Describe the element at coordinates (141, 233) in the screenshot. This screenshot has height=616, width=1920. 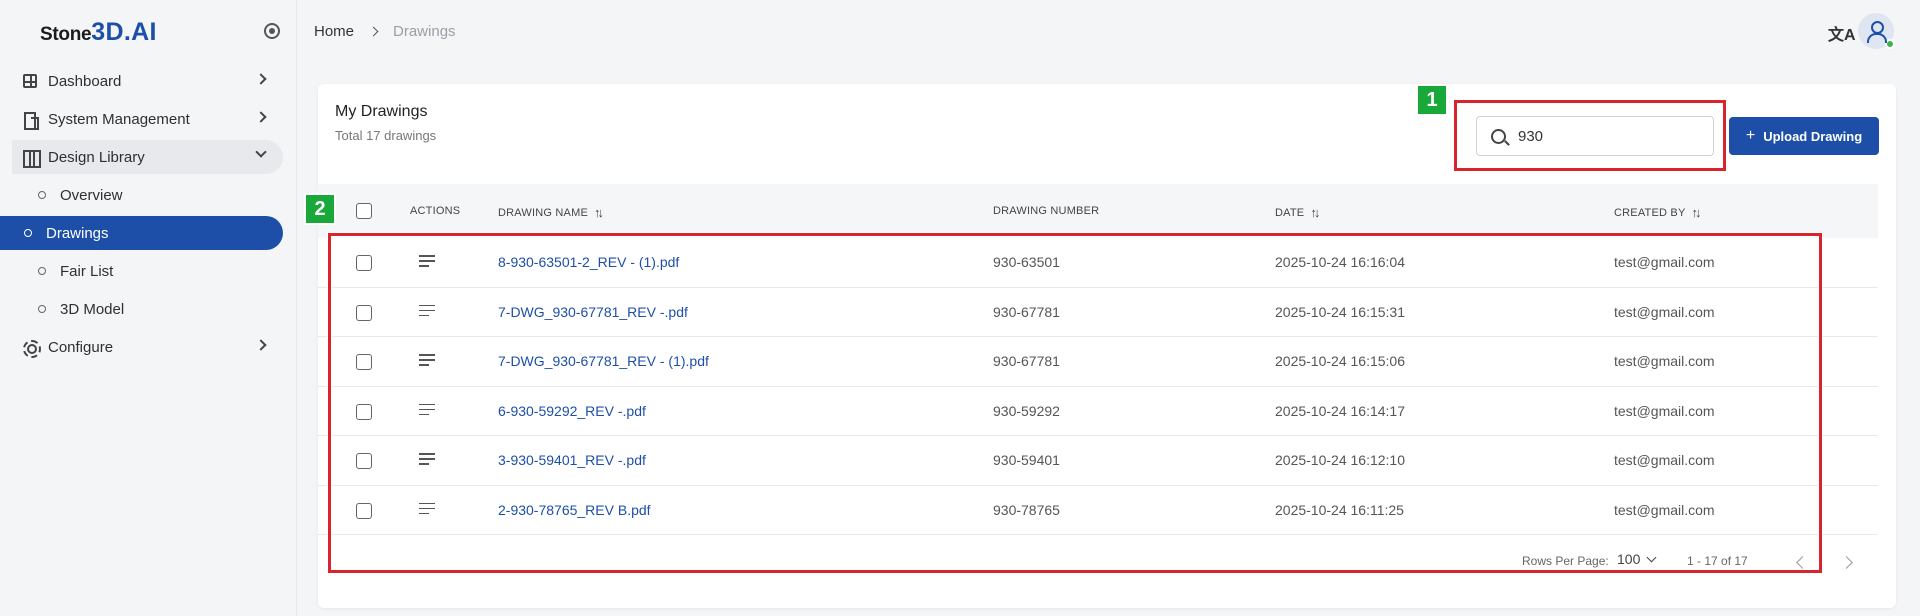
I see `sidebar-item-drawings: Drawings` at that location.